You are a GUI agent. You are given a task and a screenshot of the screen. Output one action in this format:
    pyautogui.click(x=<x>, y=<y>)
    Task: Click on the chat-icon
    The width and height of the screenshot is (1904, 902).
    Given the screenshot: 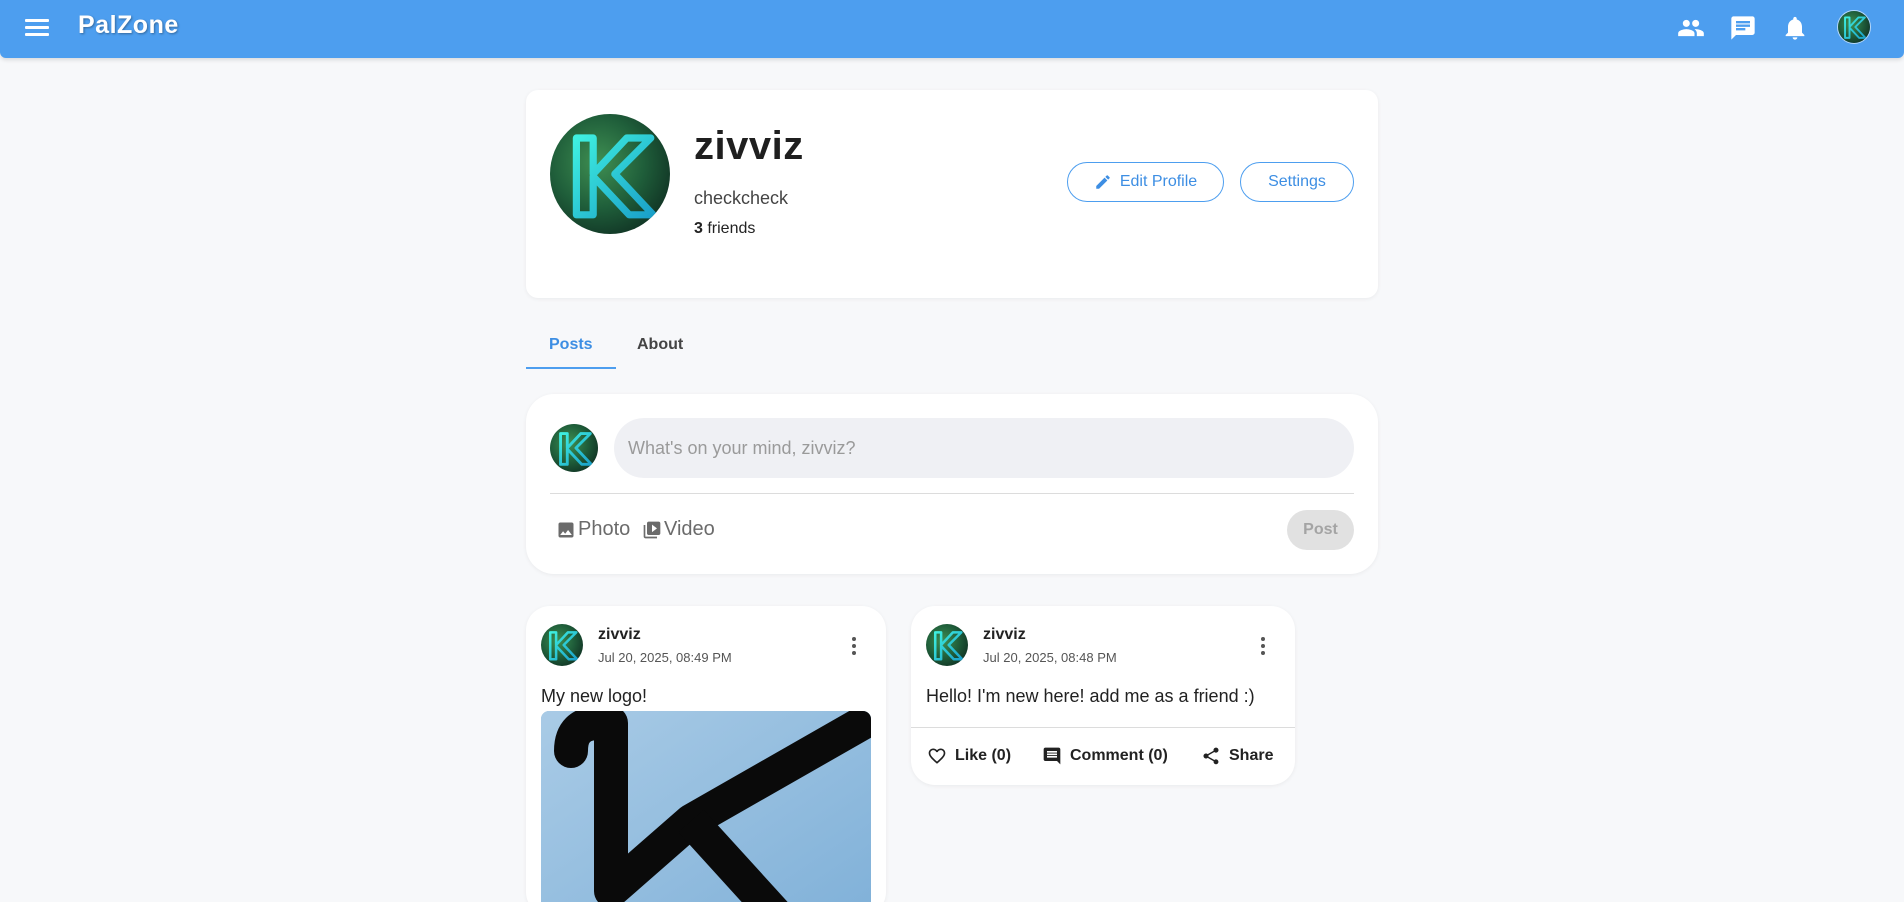 What is the action you would take?
    pyautogui.click(x=1743, y=28)
    